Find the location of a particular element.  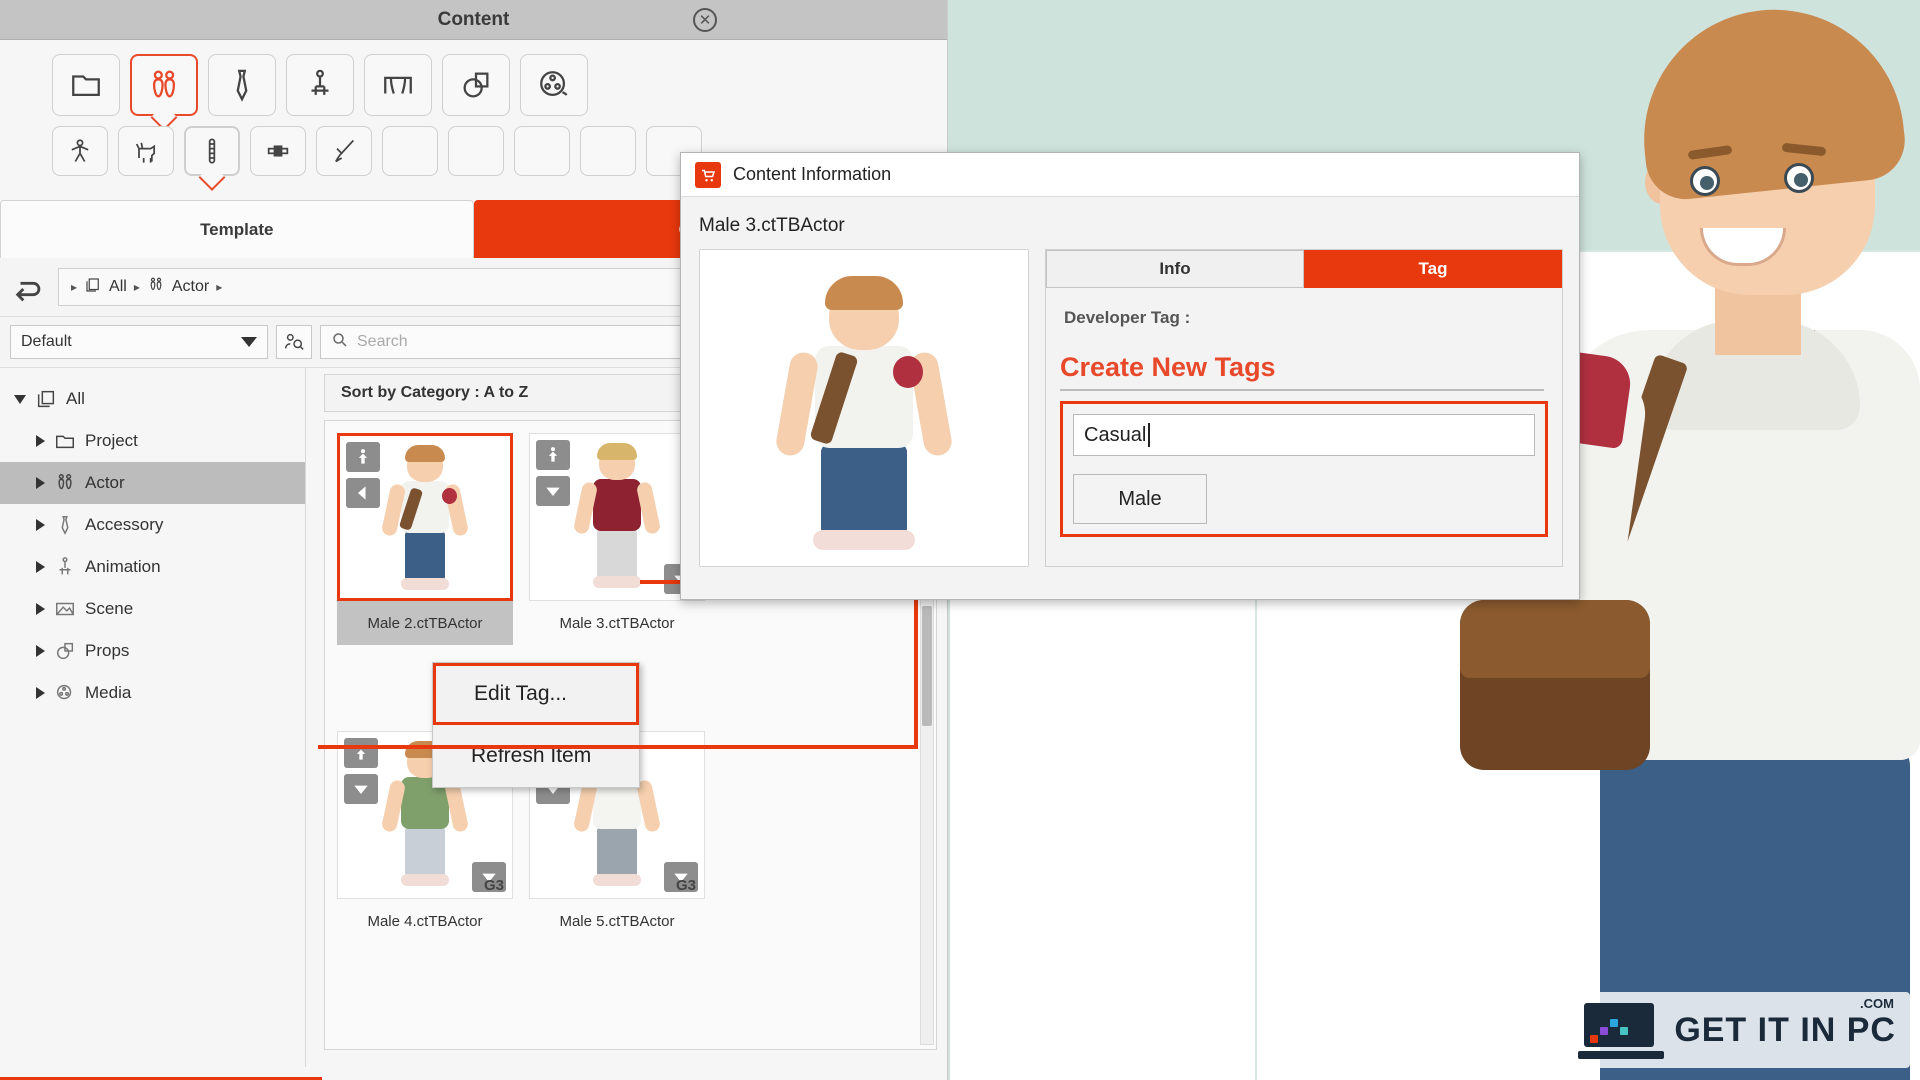

tree-item-all: All is located at coordinates (152, 399).